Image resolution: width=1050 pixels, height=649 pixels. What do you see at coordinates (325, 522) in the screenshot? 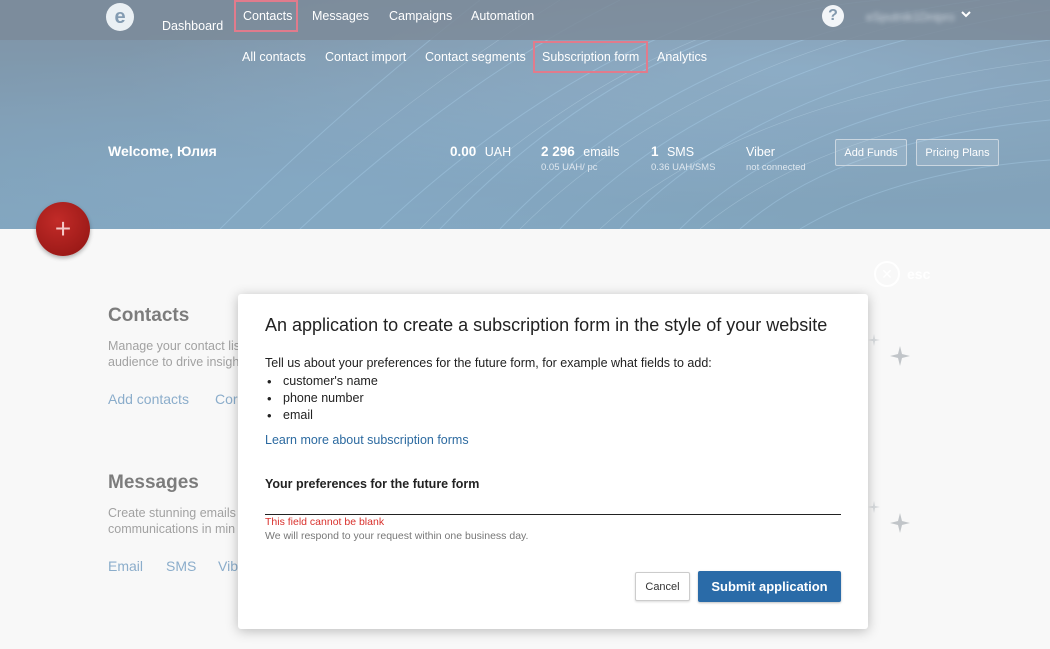
I see `field-error-message: This field cannot be blank` at bounding box center [325, 522].